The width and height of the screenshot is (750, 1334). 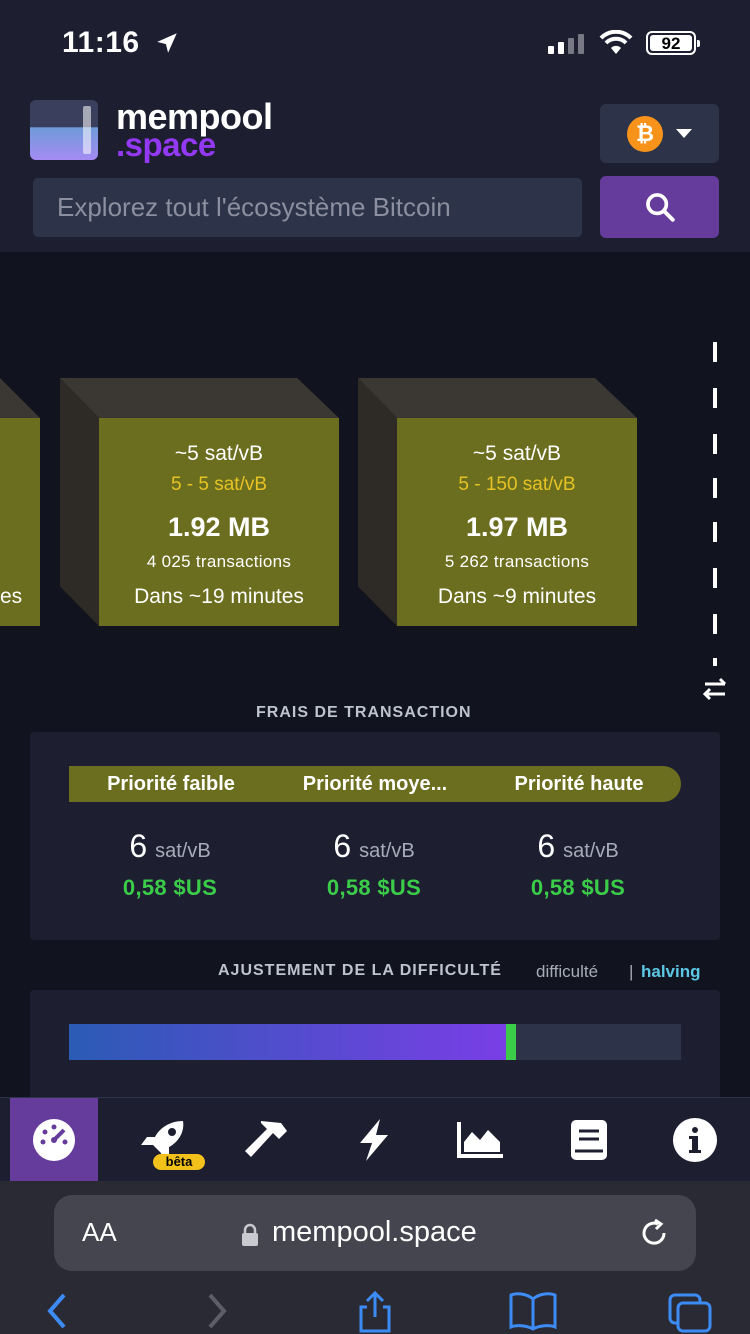 What do you see at coordinates (684, 133) in the screenshot?
I see `chevron-down-icon` at bounding box center [684, 133].